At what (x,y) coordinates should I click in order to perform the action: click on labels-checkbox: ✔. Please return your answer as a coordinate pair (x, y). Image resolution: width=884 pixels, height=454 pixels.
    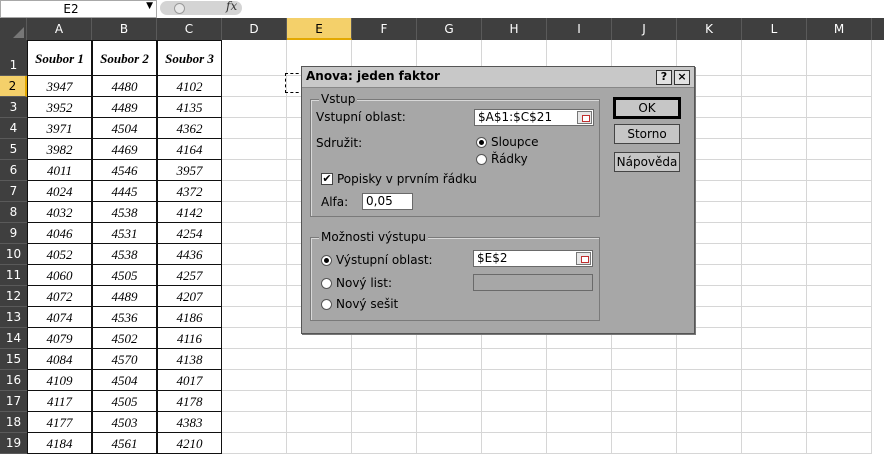
    Looking at the image, I should click on (327, 179).